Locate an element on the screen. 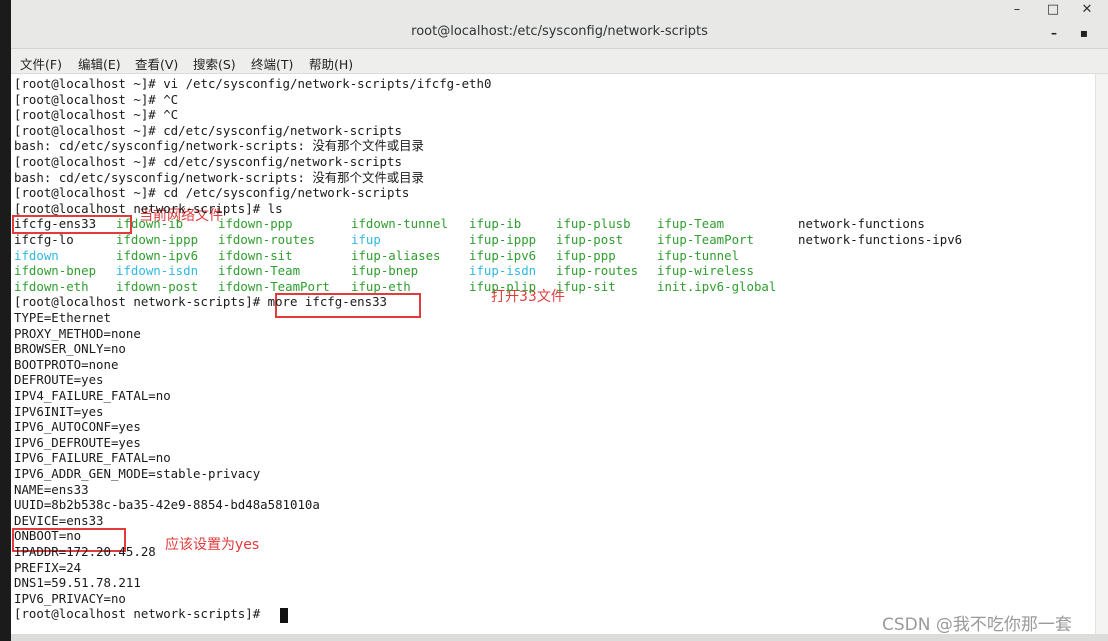 This screenshot has width=1108, height=641. terminal-line: IPV4_FAILURE_FATAL=no is located at coordinates (92, 395).